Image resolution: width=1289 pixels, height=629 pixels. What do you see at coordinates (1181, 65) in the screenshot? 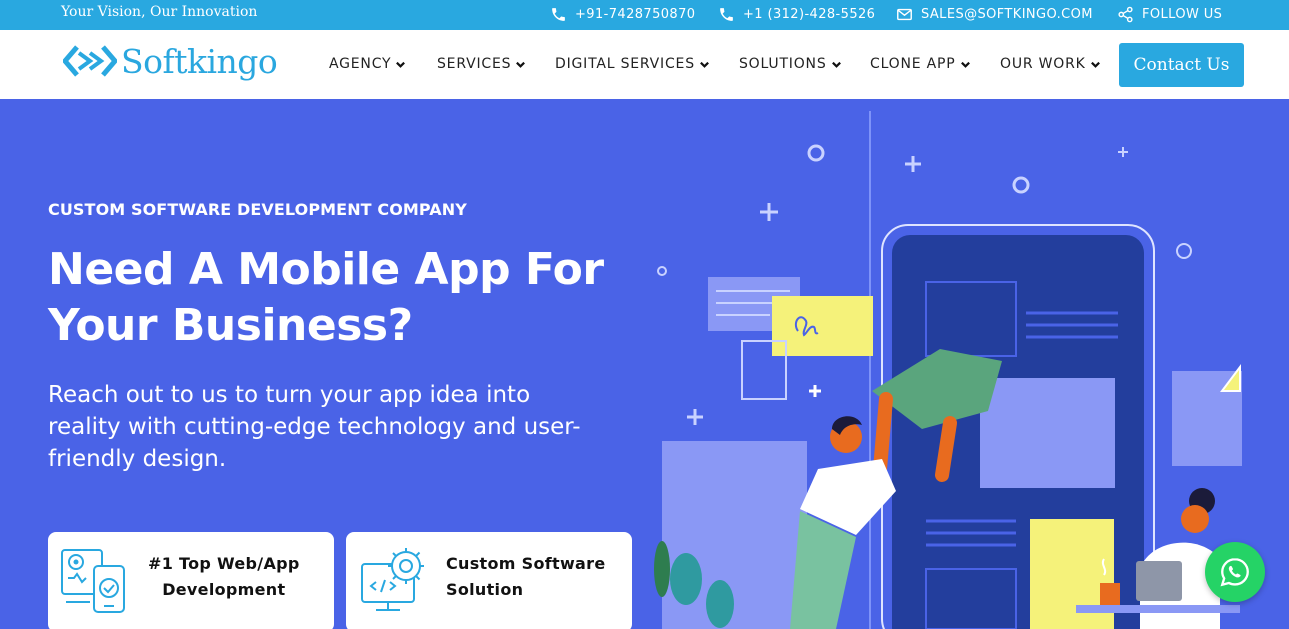
I see `contact-us-button: Contact Us` at bounding box center [1181, 65].